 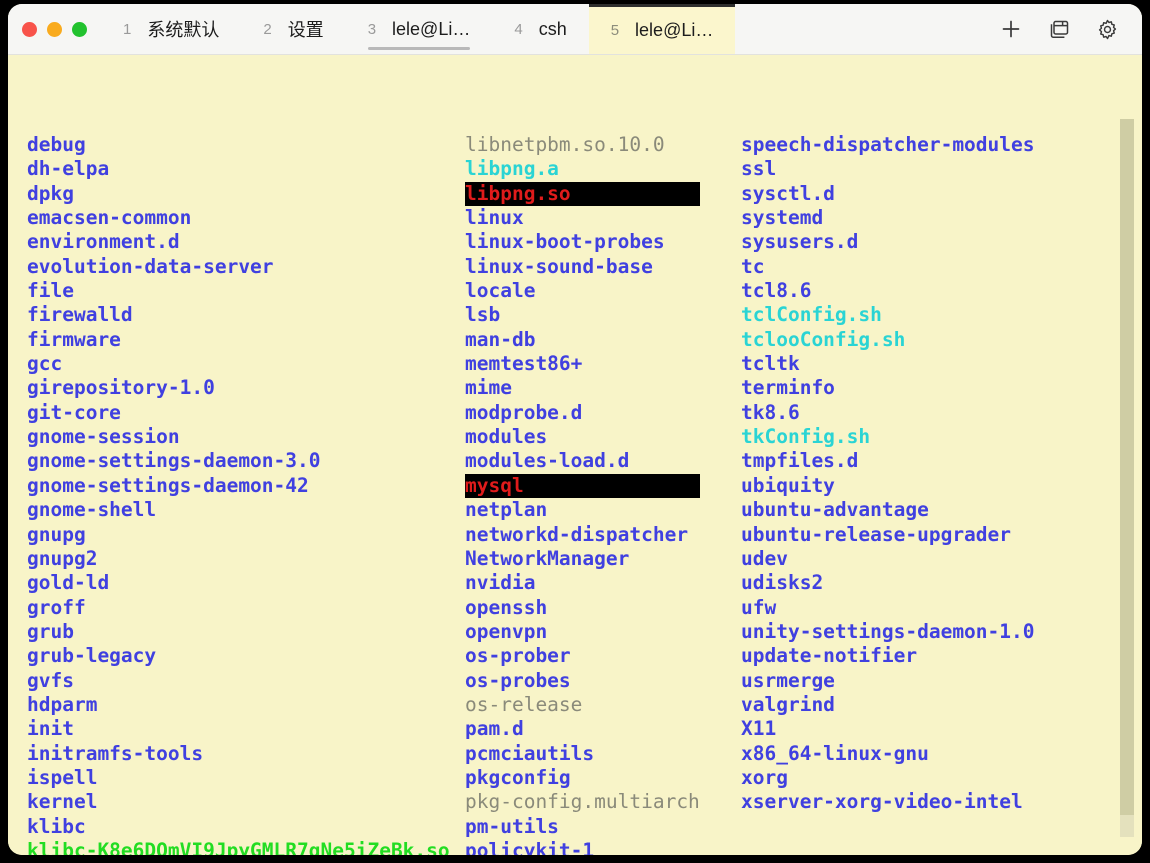 What do you see at coordinates (524, 704) in the screenshot?
I see `listing-entry: os-release` at bounding box center [524, 704].